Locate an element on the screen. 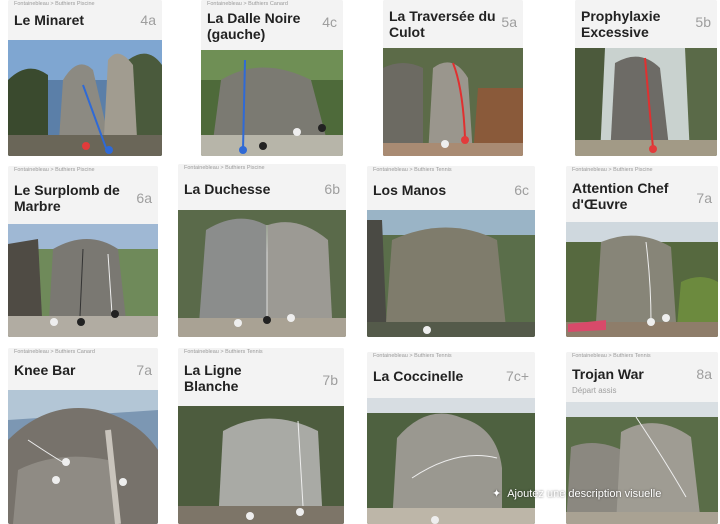 This screenshot has height=524, width=720. problem-title: Knee Bar is located at coordinates (45, 370).